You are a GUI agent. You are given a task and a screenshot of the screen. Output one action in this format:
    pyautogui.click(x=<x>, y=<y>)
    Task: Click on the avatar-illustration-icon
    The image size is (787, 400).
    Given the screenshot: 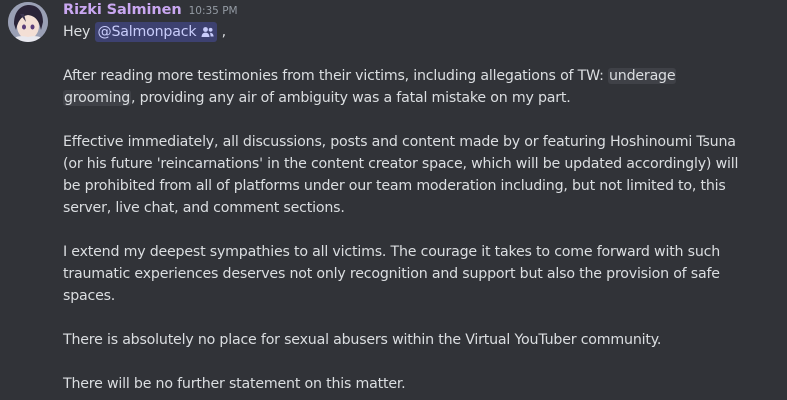 What is the action you would take?
    pyautogui.click(x=28, y=22)
    